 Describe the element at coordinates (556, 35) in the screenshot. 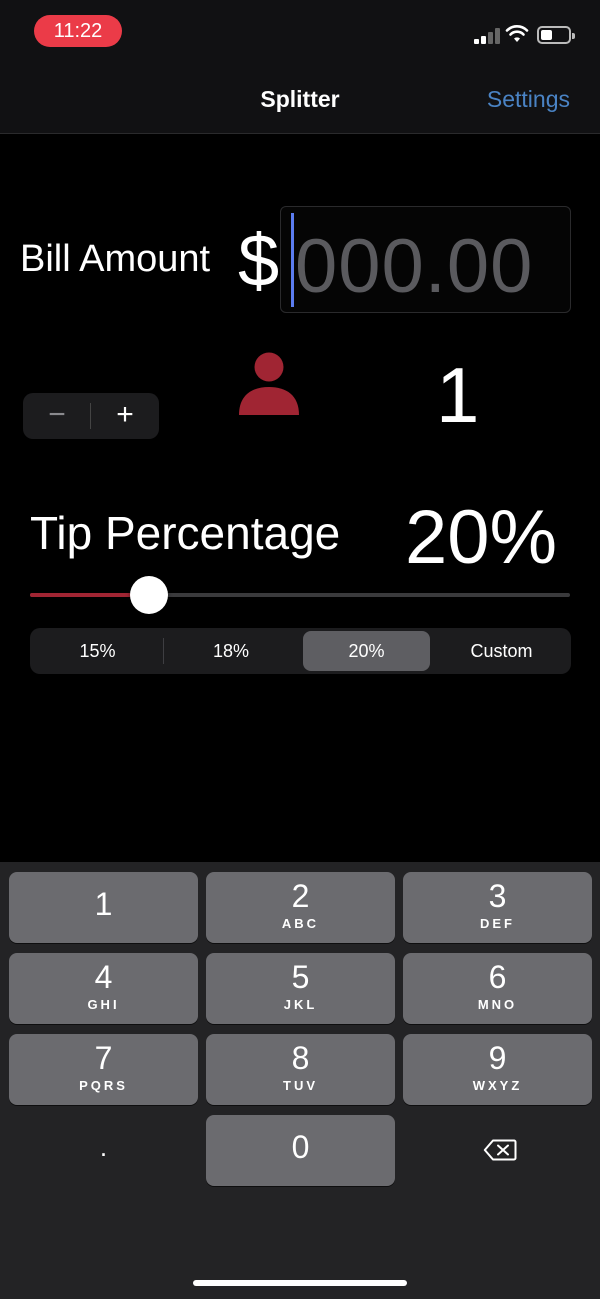

I see `battery-icon` at that location.